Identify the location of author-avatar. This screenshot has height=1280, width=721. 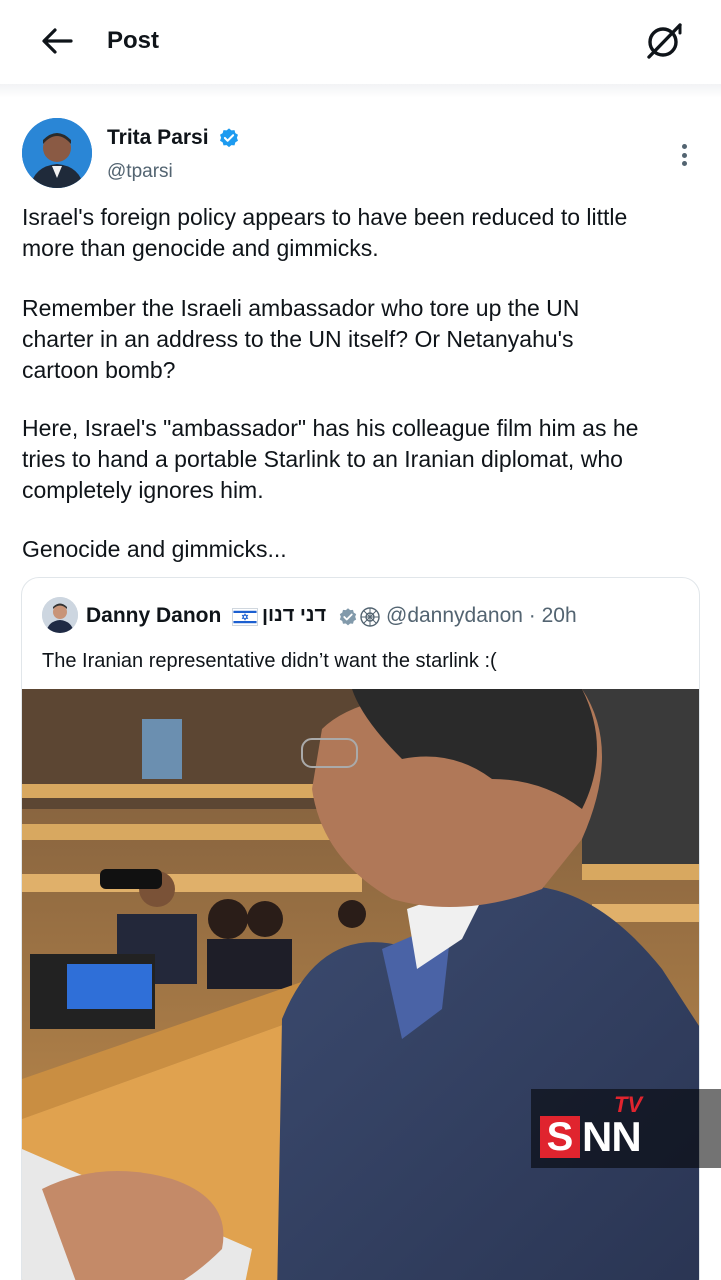
(57, 153).